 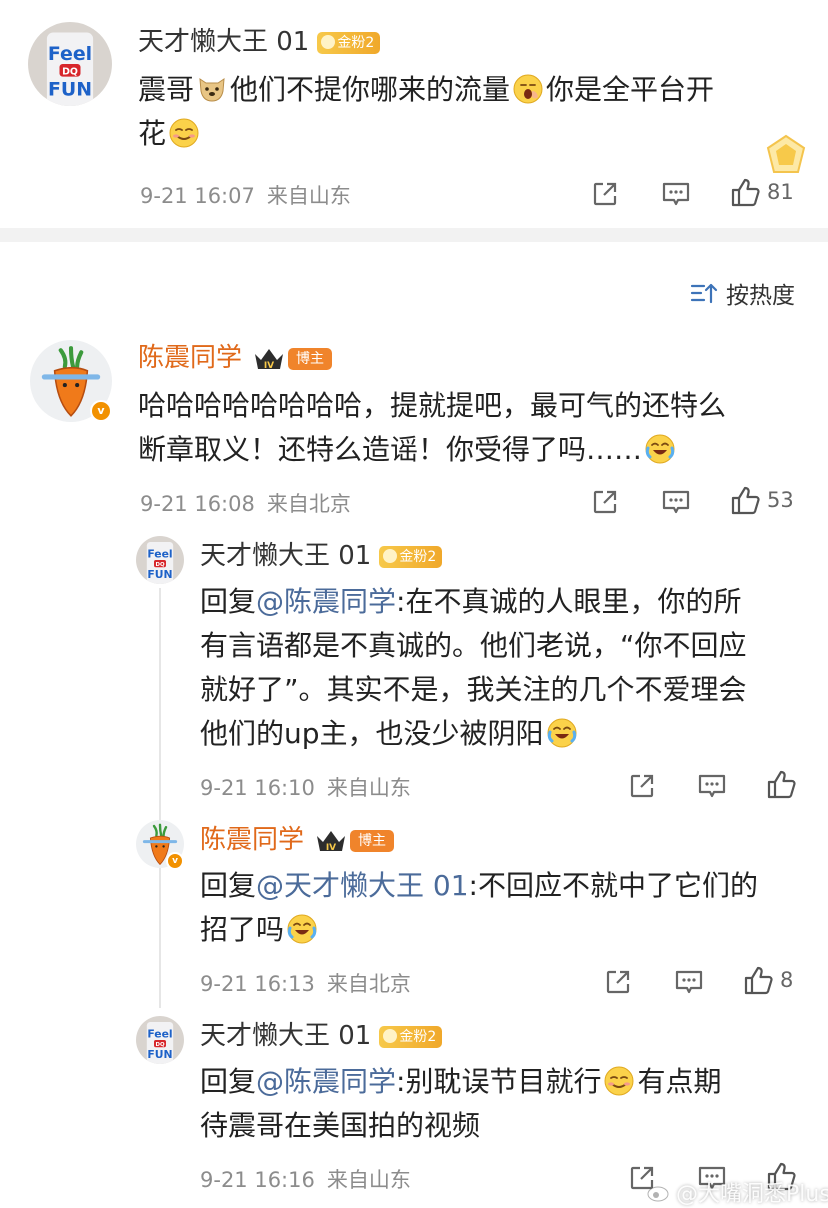 What do you see at coordinates (780, 192) in the screenshot?
I see `like-count: 81` at bounding box center [780, 192].